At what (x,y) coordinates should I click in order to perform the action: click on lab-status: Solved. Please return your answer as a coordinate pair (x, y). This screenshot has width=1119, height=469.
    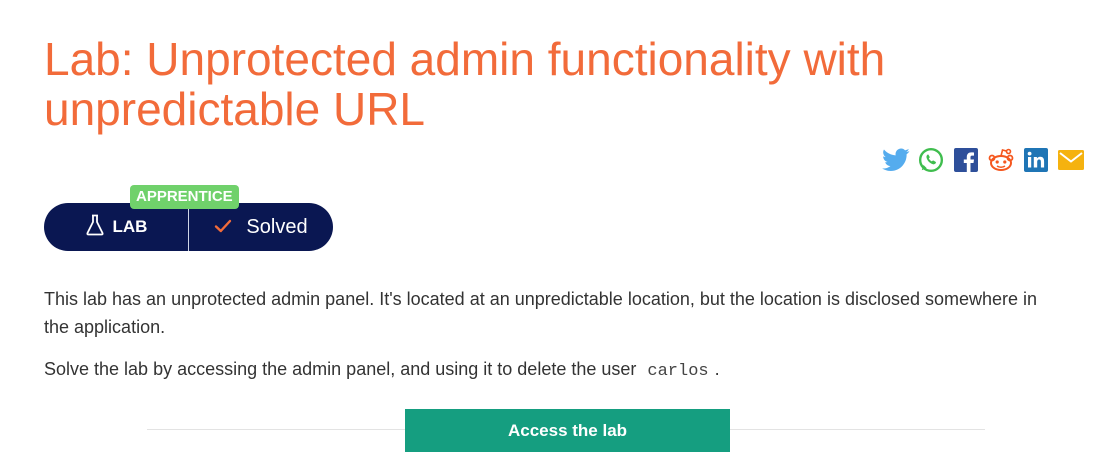
    Looking at the image, I should click on (261, 227).